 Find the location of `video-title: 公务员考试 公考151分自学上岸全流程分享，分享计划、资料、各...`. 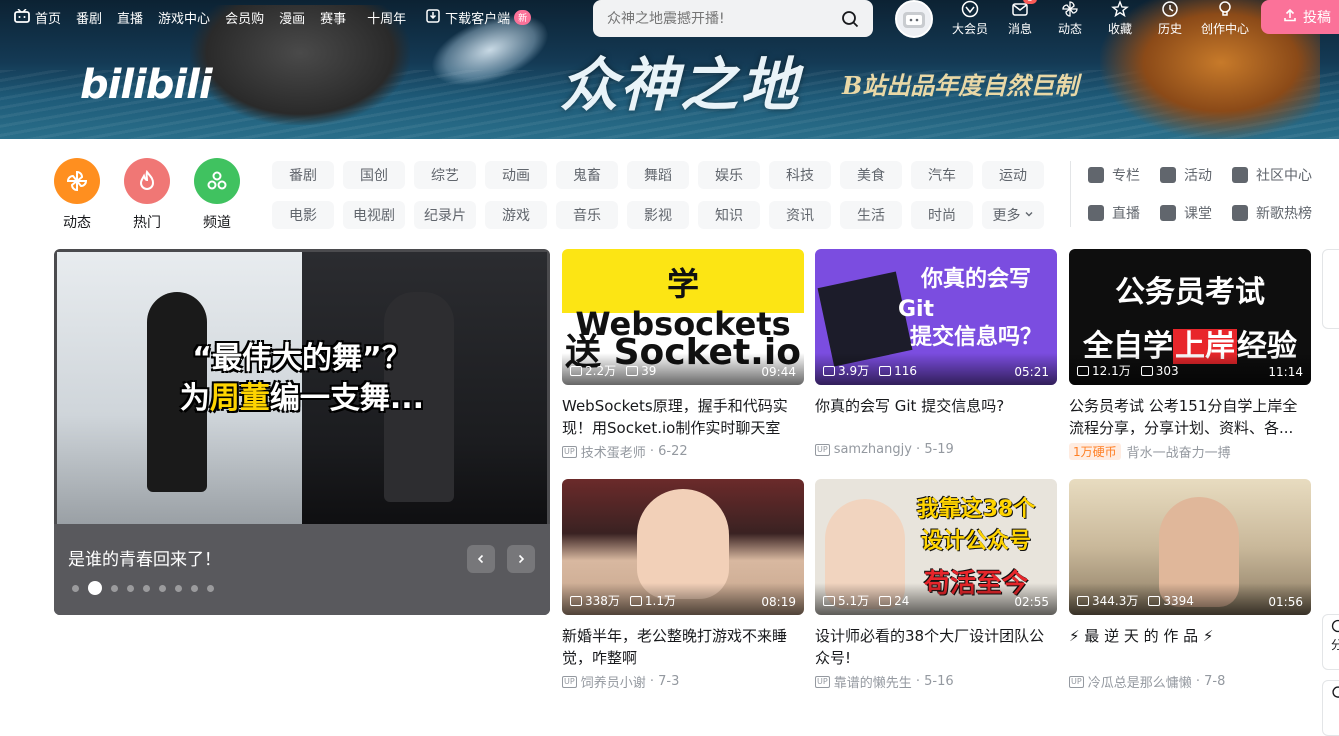

video-title: 公务员考试 公考151分自学上岸全流程分享，分享计划、资料、各... is located at coordinates (1190, 417).